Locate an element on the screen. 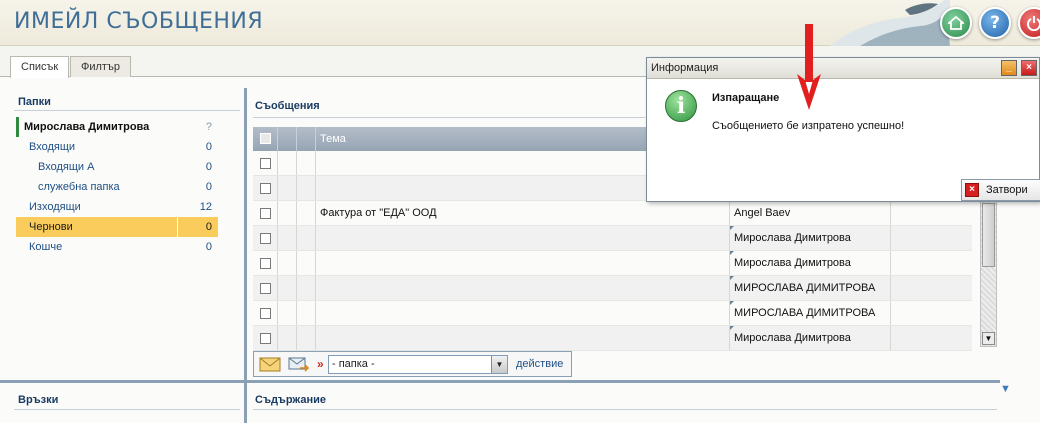 The width and height of the screenshot is (1040, 423). close-icon: × is located at coordinates (1029, 68).